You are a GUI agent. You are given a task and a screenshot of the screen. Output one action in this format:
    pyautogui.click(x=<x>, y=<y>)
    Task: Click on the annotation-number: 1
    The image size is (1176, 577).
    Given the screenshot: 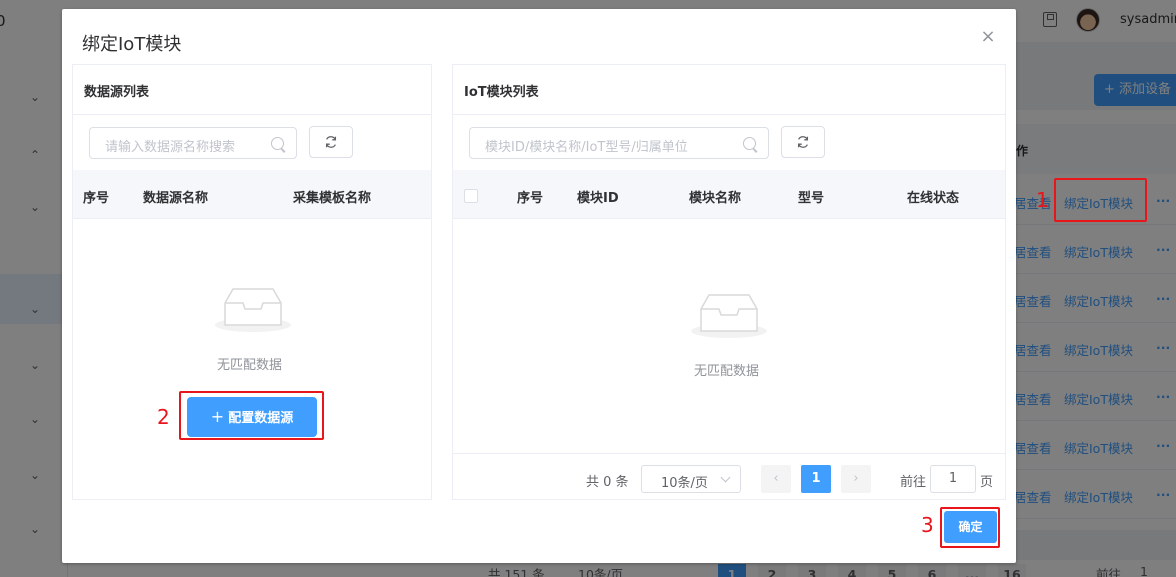 What is the action you would take?
    pyautogui.click(x=1042, y=200)
    